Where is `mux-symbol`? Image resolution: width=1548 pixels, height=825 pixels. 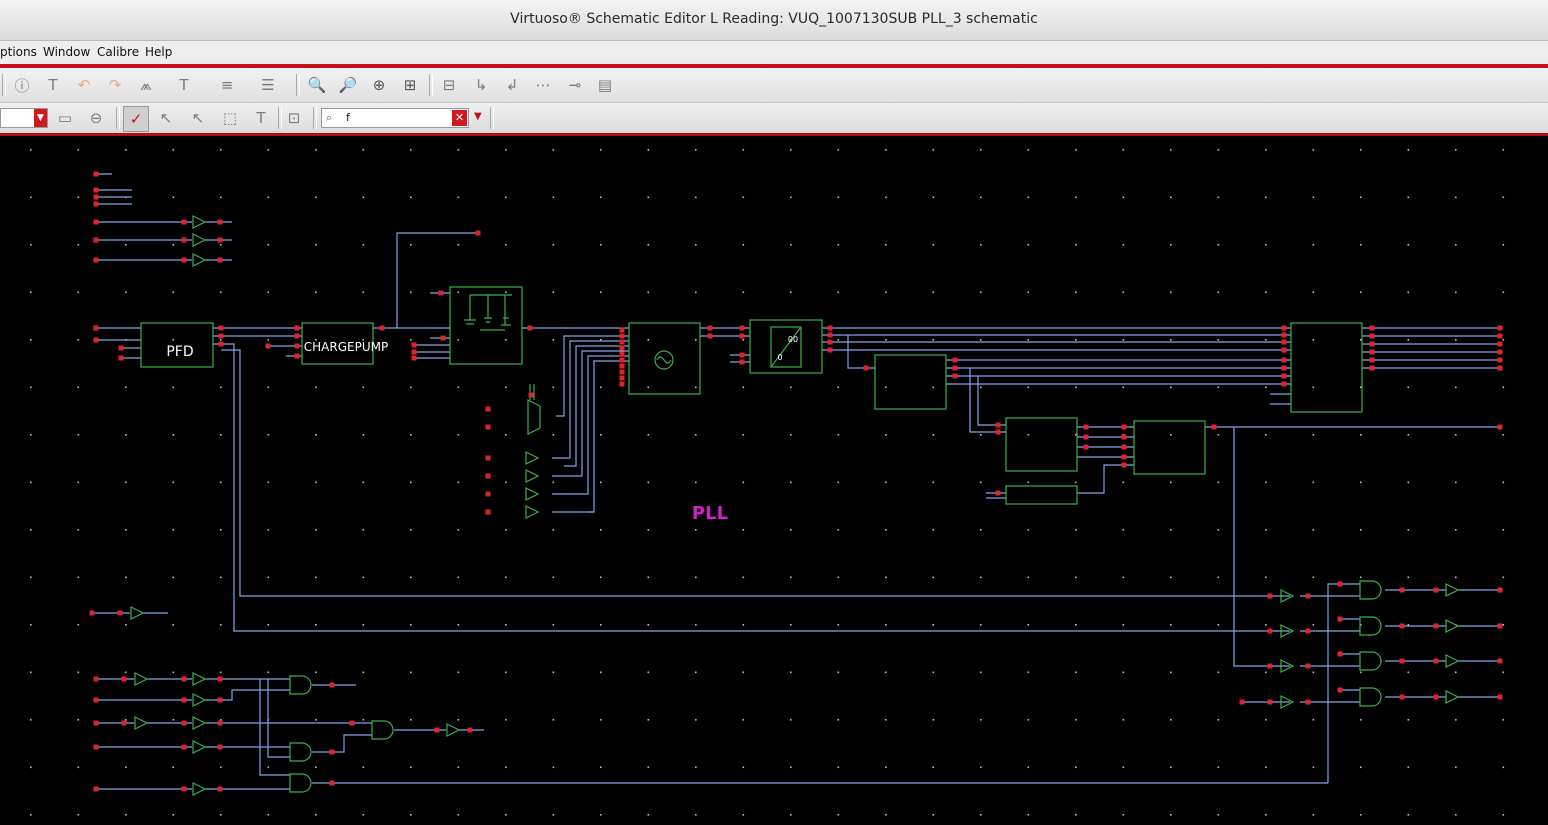 mux-symbol is located at coordinates (534, 417).